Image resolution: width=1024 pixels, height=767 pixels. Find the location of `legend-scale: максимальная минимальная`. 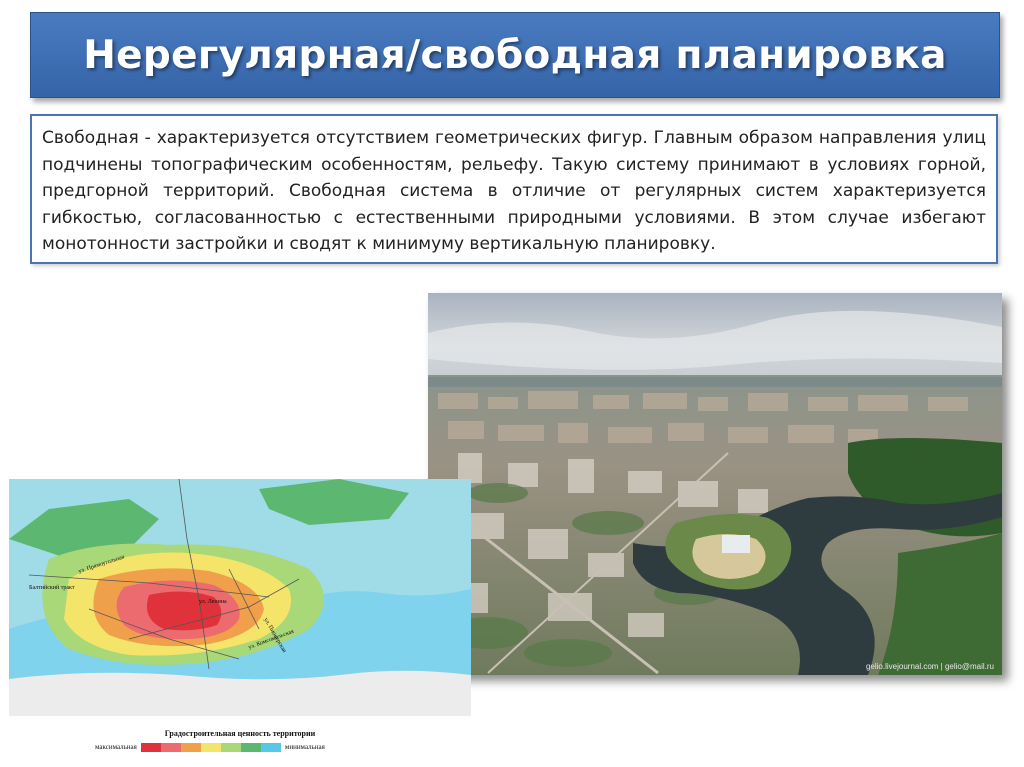

legend-scale: максимальная минимальная is located at coordinates (240, 747).